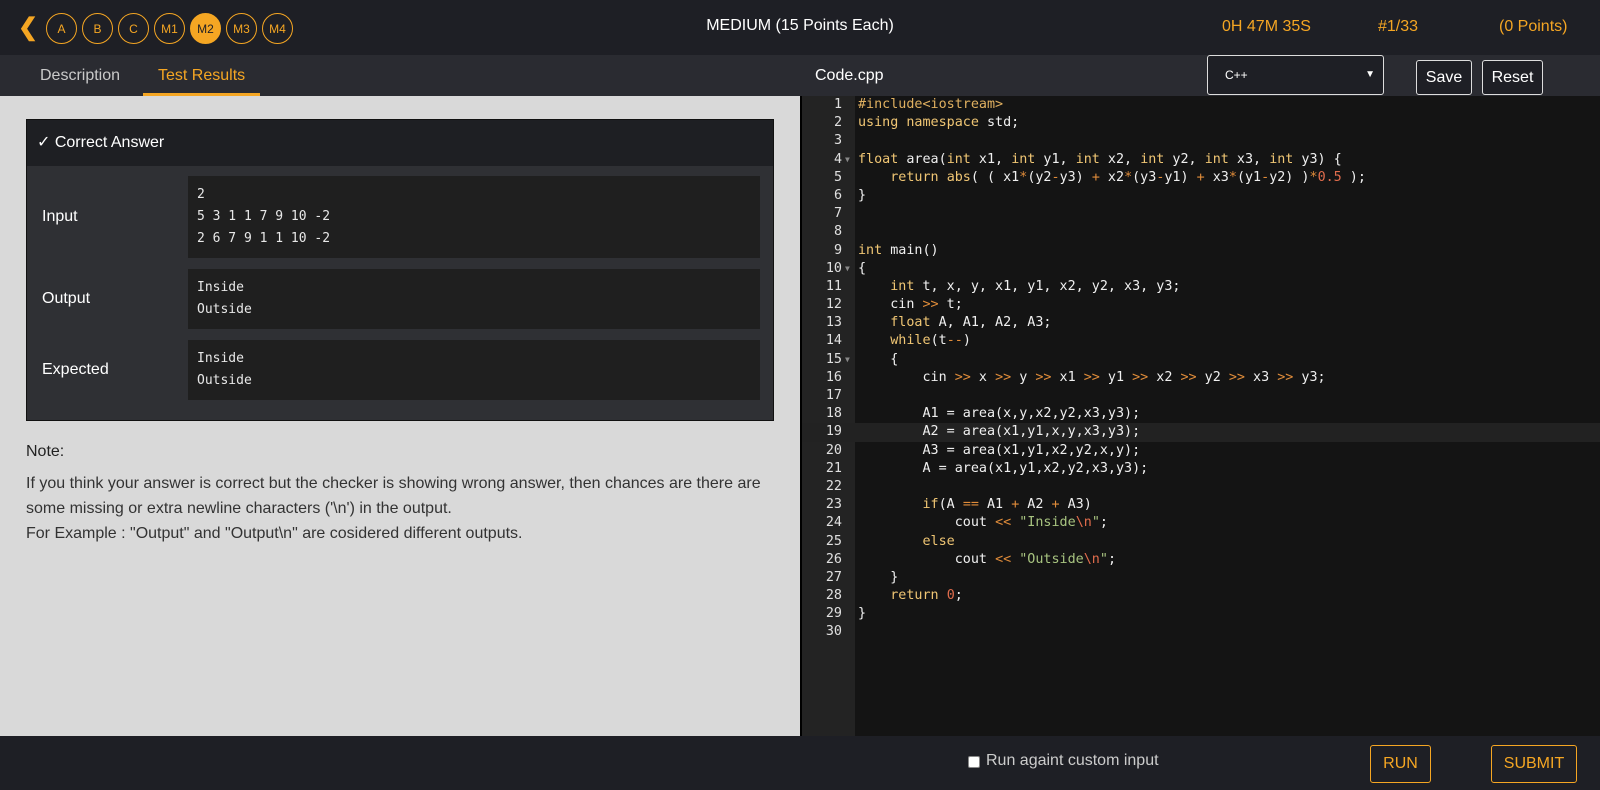  What do you see at coordinates (80, 75) in the screenshot?
I see `tab-description: Description` at bounding box center [80, 75].